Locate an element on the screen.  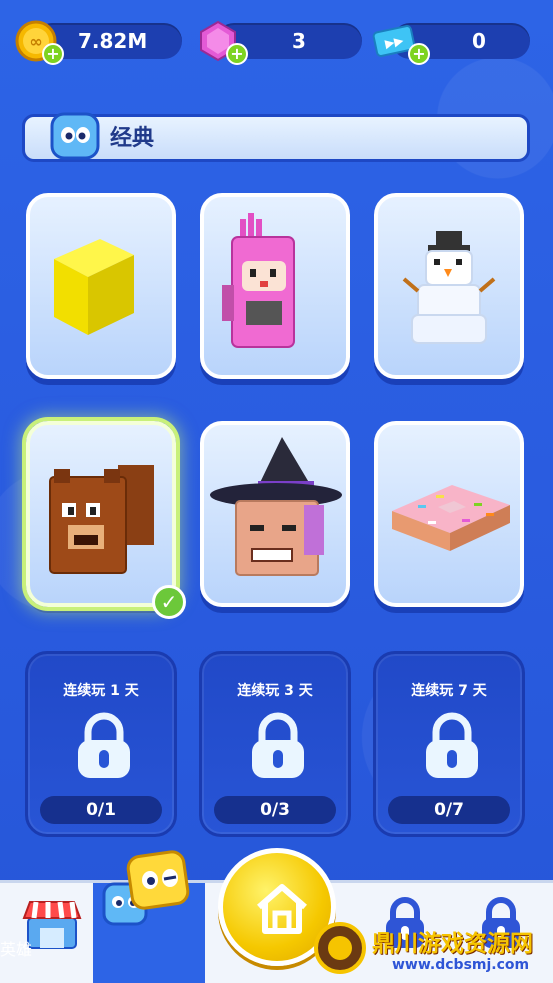
brown-bear-character is located at coordinates (101, 519).